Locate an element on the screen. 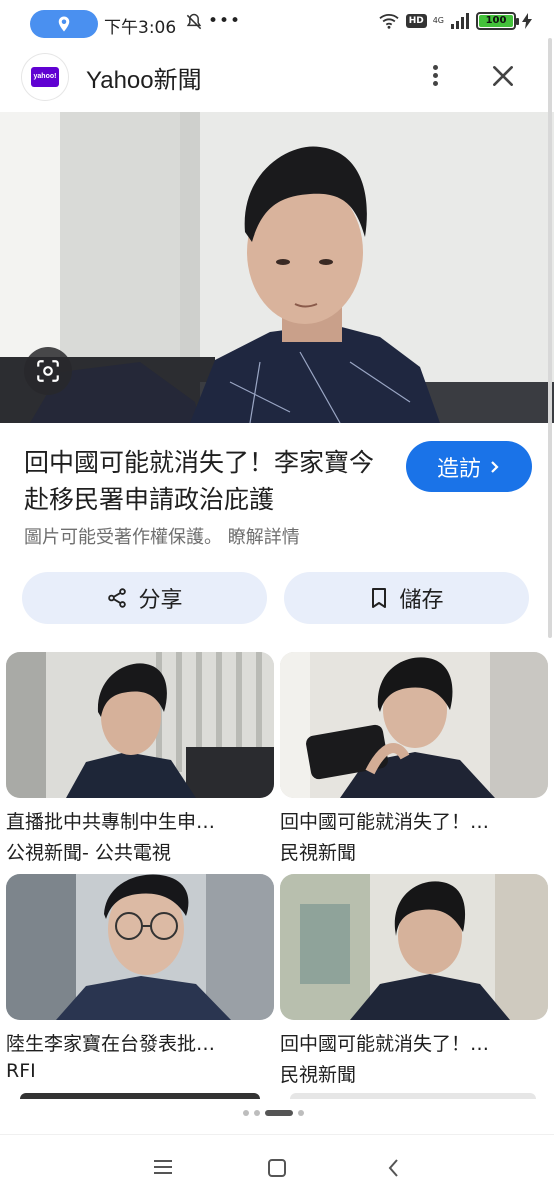  lens-icon is located at coordinates (48, 371).